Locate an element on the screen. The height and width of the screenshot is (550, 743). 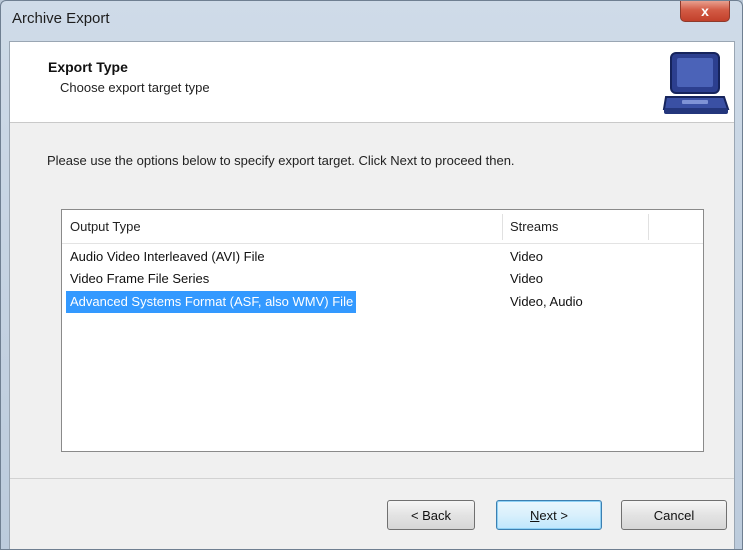
title-bar: Archive Export x is located at coordinates (371, 21).